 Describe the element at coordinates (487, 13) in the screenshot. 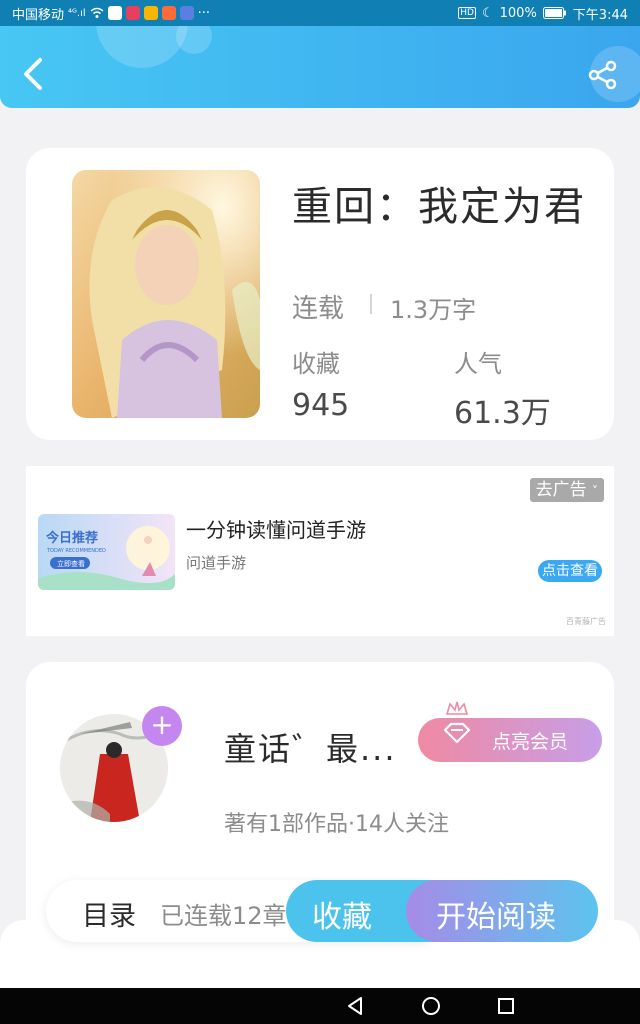

I see `moon-icon: ☾` at that location.